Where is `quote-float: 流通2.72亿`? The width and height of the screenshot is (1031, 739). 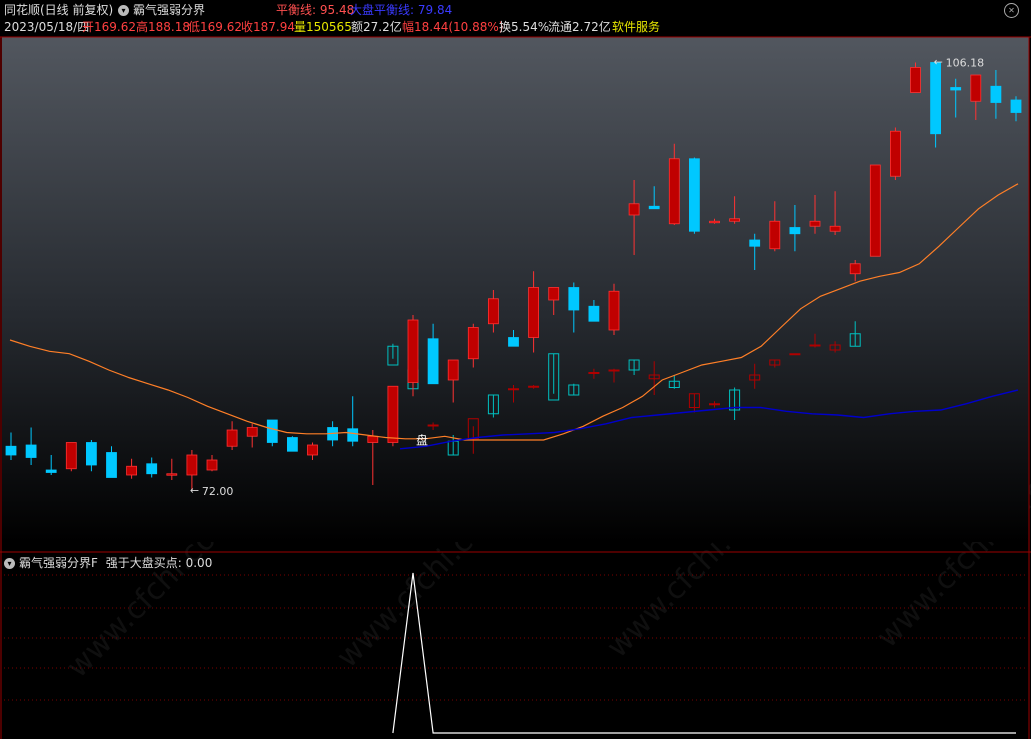
quote-float: 流通2.72亿 is located at coordinates (579, 27).